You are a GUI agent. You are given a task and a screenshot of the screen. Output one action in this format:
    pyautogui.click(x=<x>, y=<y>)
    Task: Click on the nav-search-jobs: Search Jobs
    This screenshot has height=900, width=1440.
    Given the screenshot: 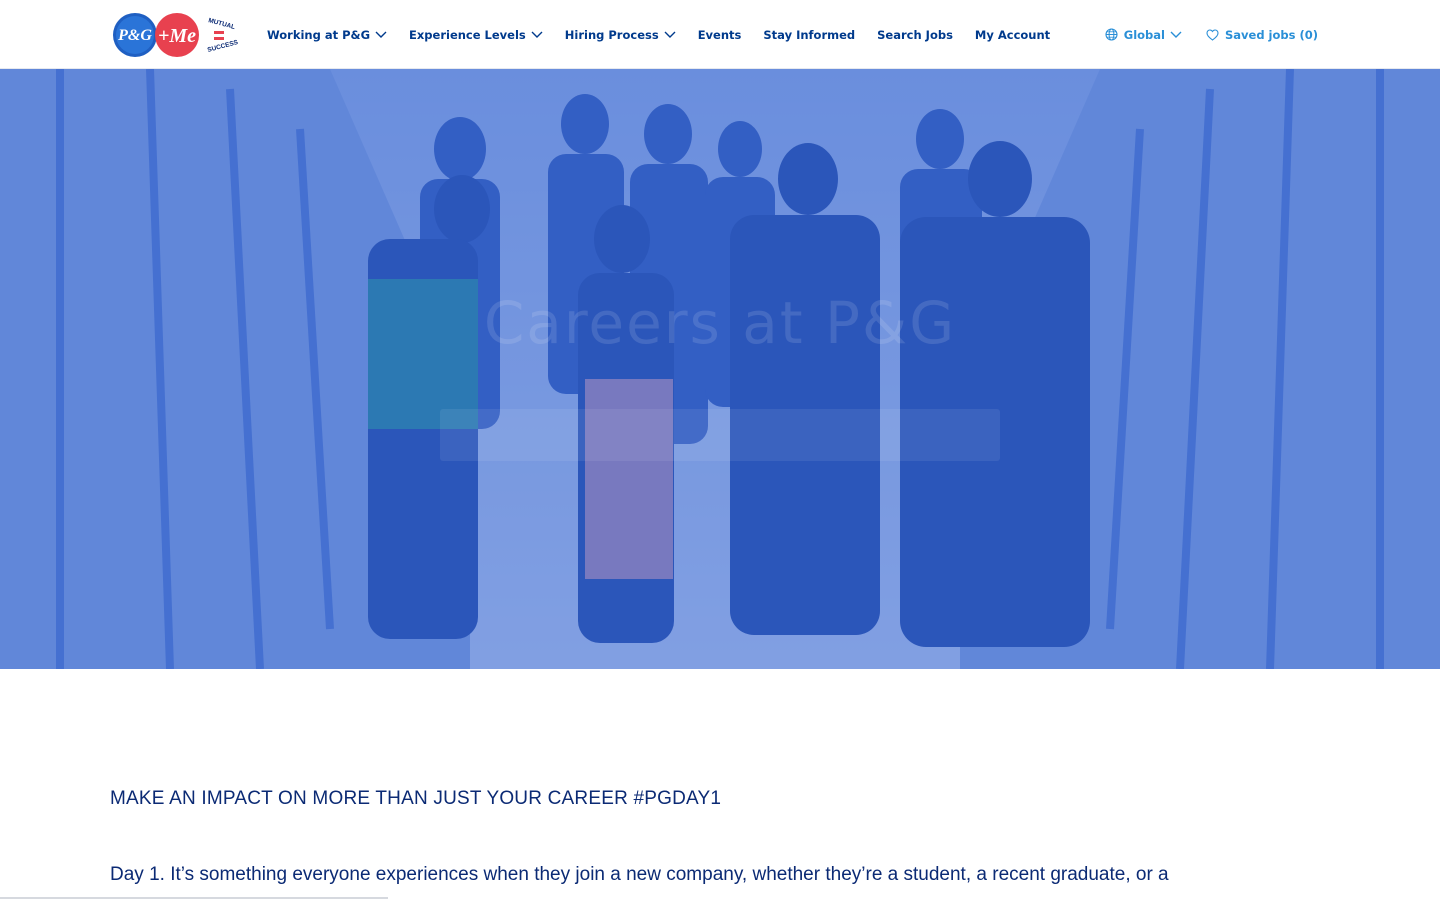 What is the action you would take?
    pyautogui.click(x=915, y=34)
    